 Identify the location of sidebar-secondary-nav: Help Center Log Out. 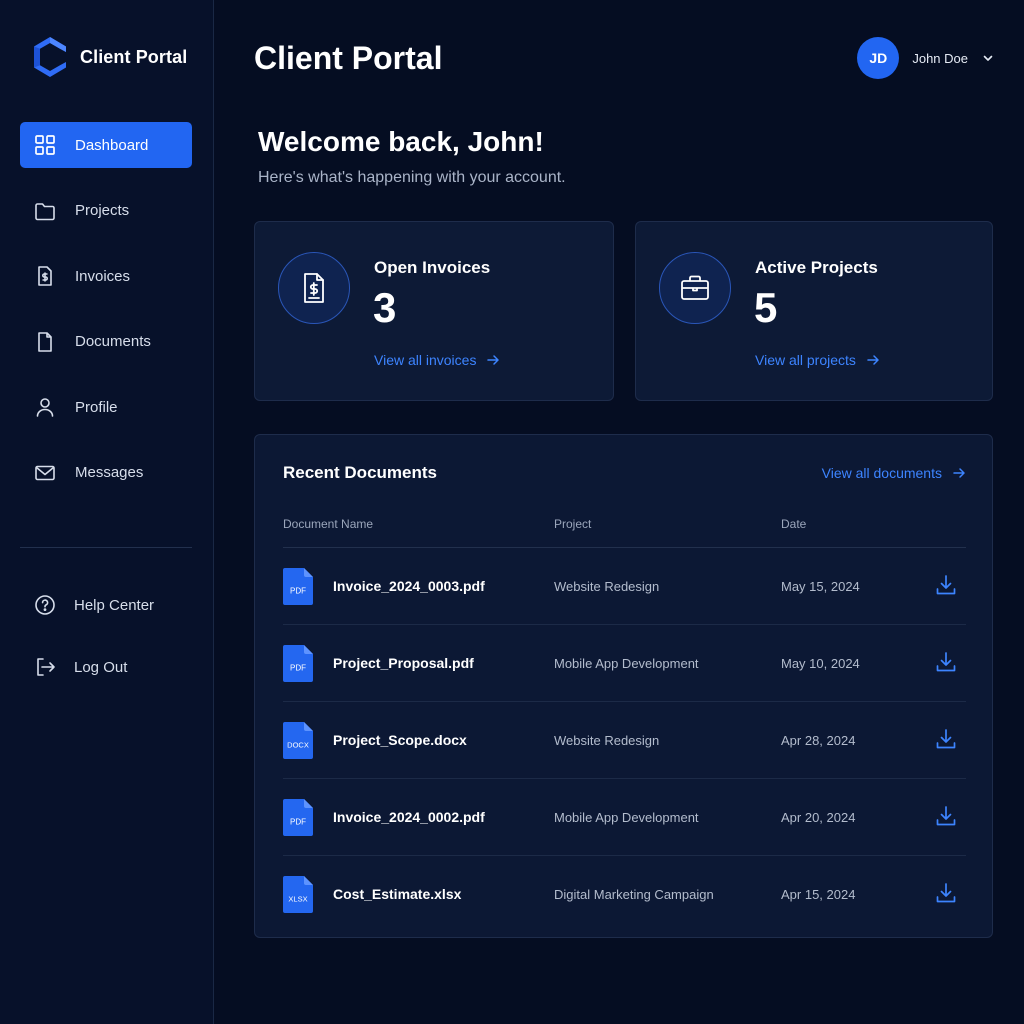
(106, 644).